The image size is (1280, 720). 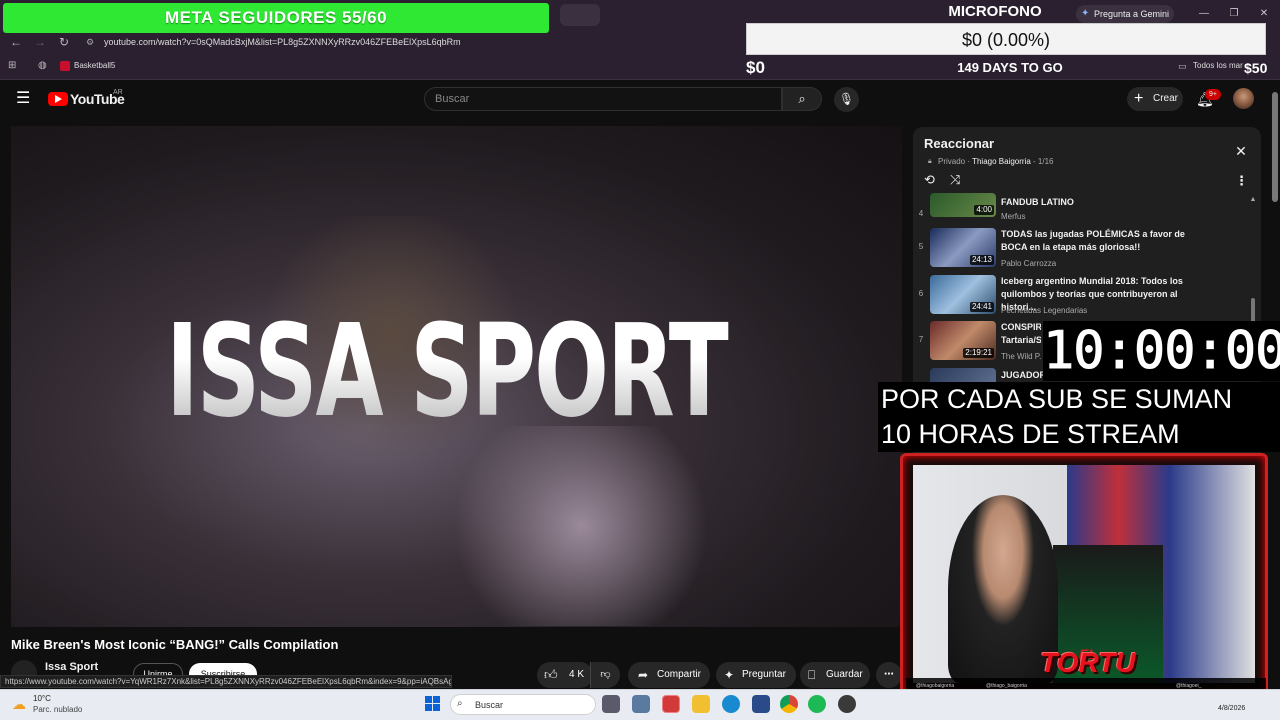 I want to click on page-scrollbar, so click(x=1275, y=147).